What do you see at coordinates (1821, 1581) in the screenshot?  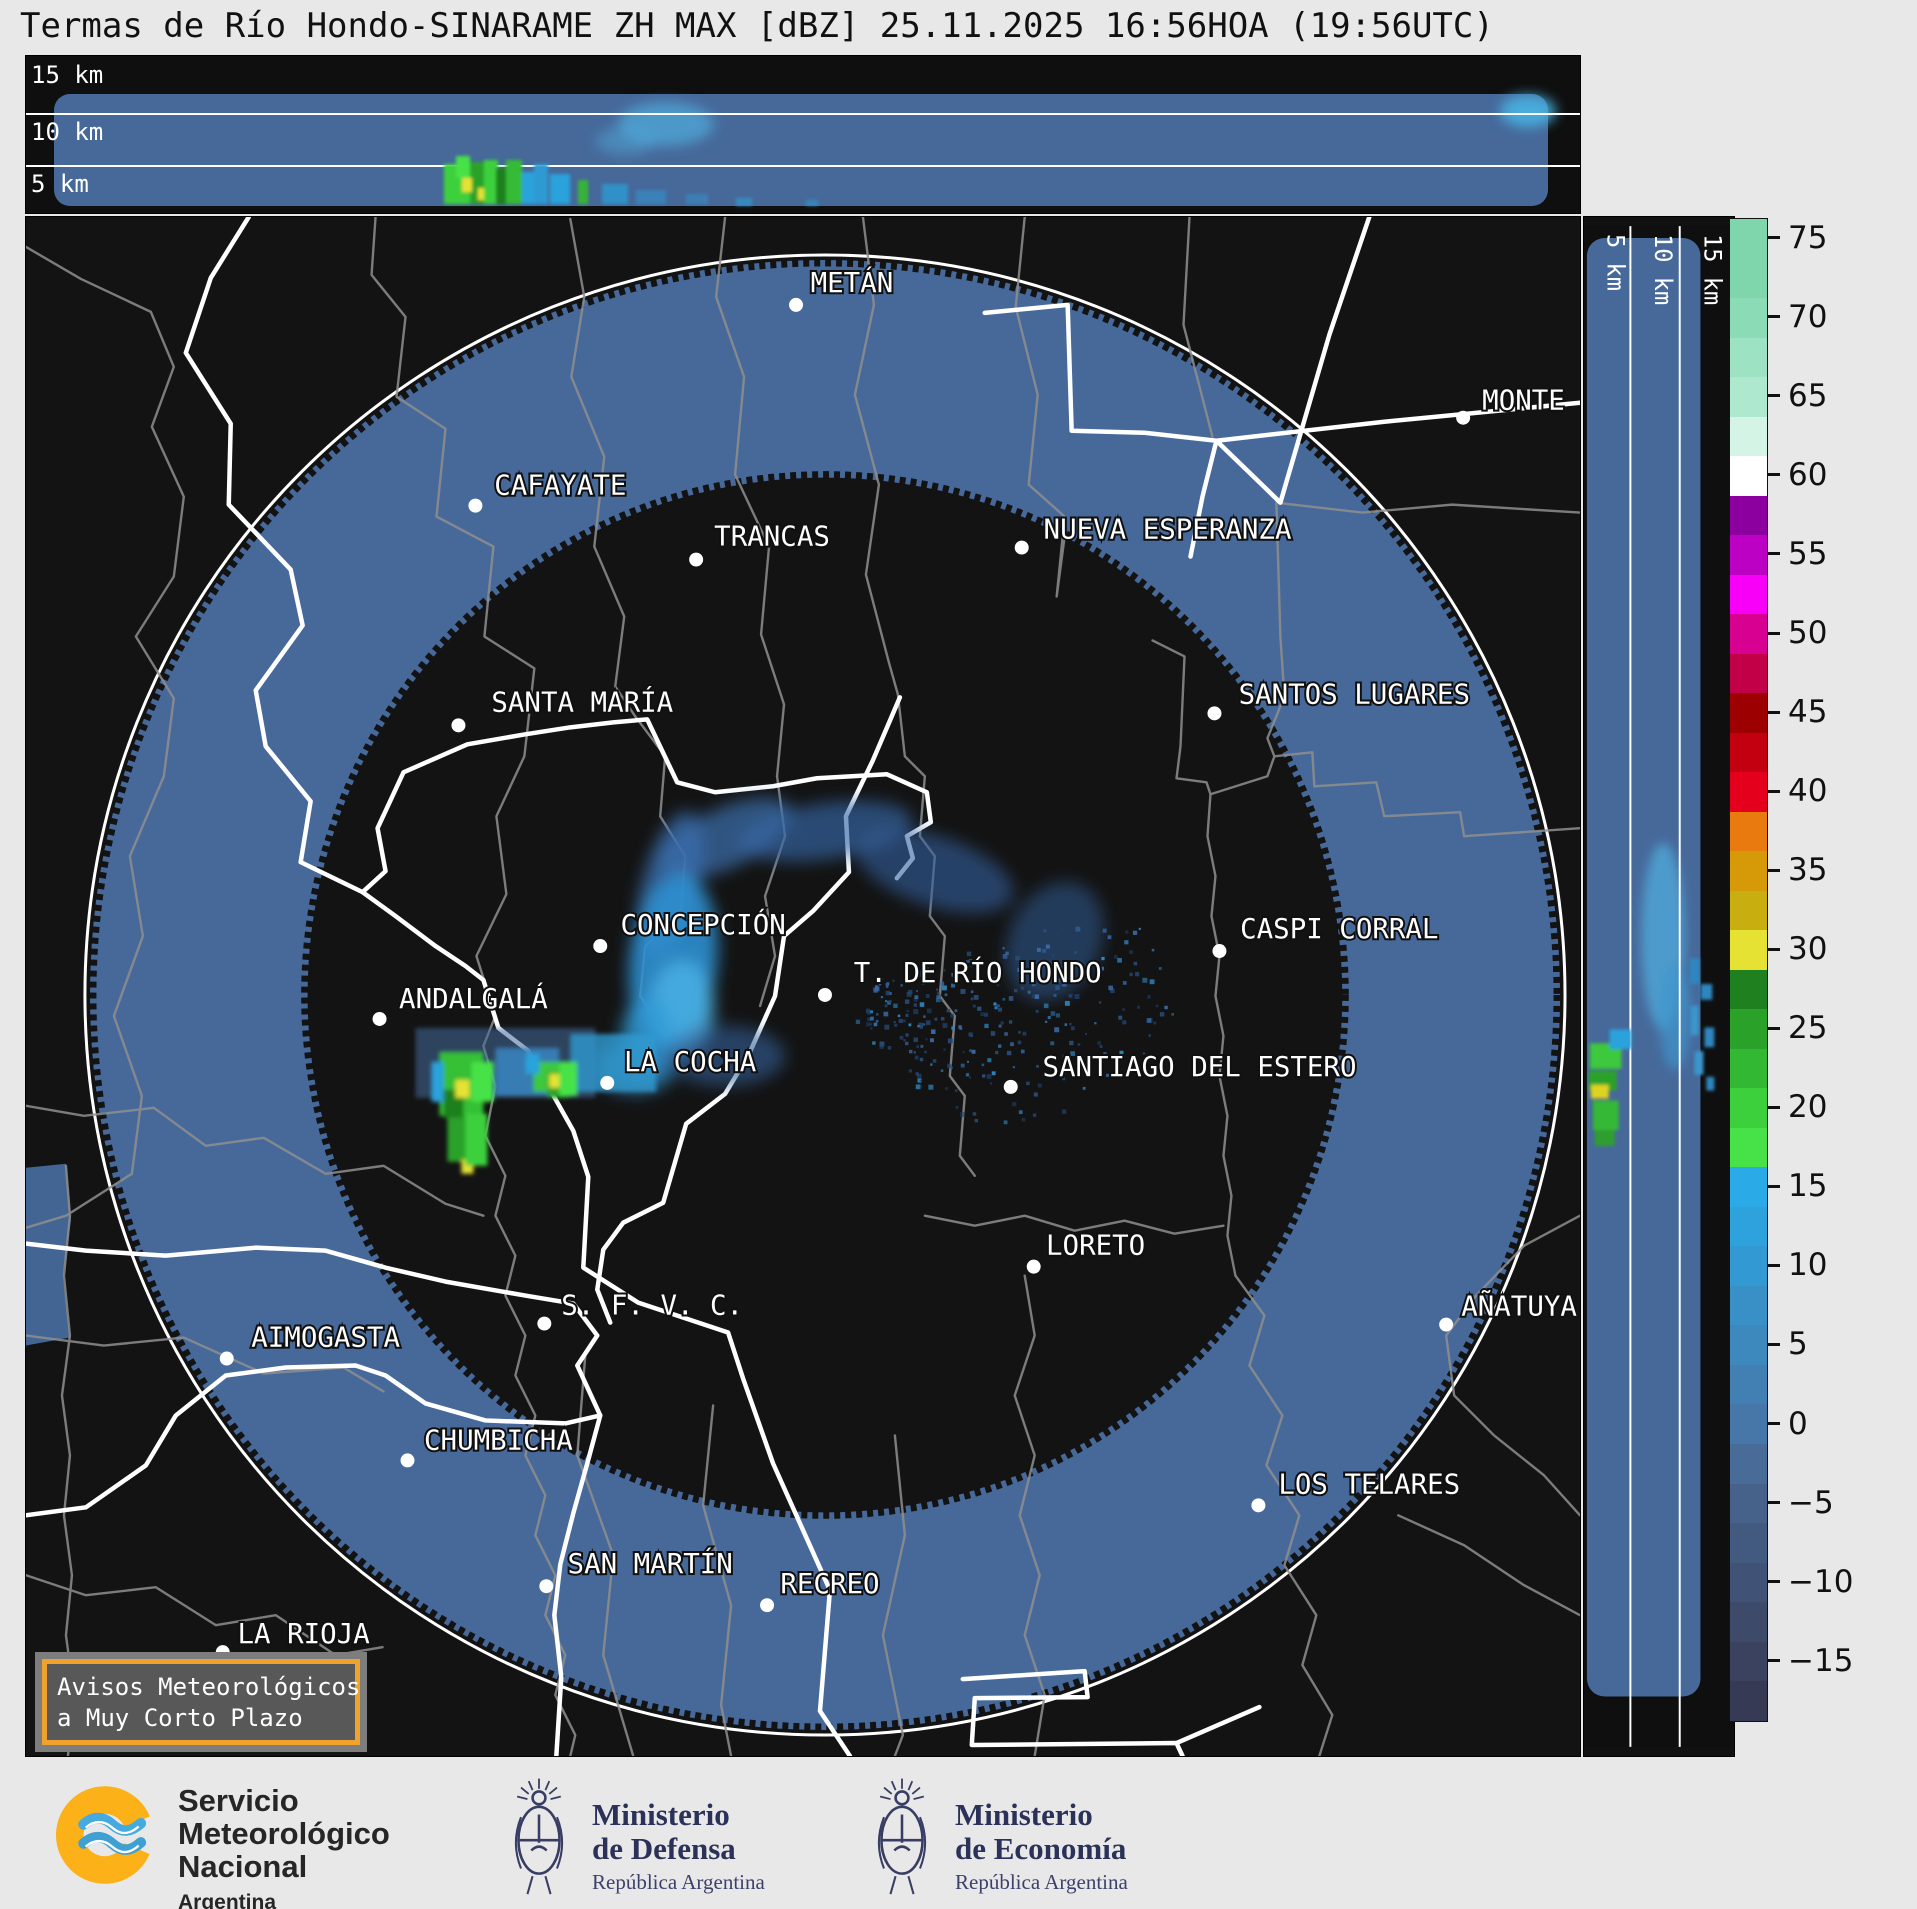 I see `colorbar-tick-label: −10` at bounding box center [1821, 1581].